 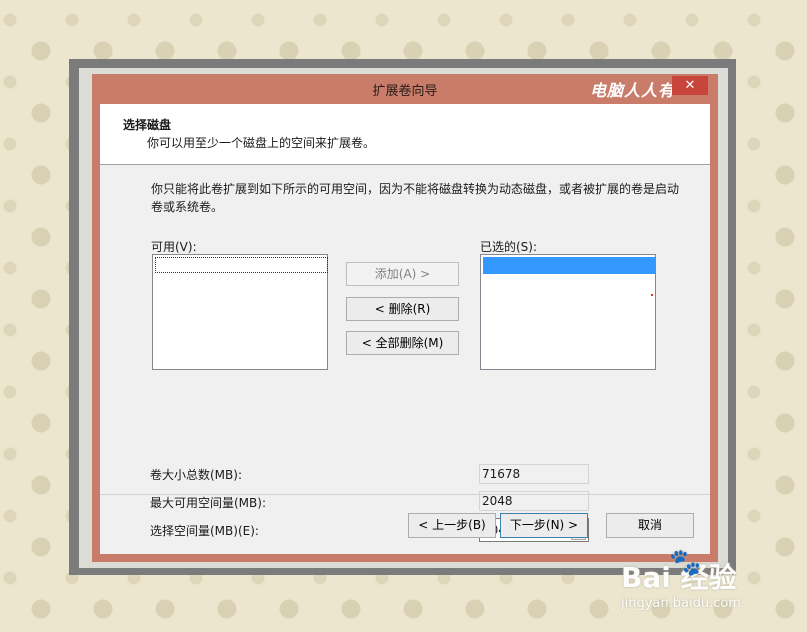 I want to click on remove-button: < 删除(R), so click(x=402, y=309).